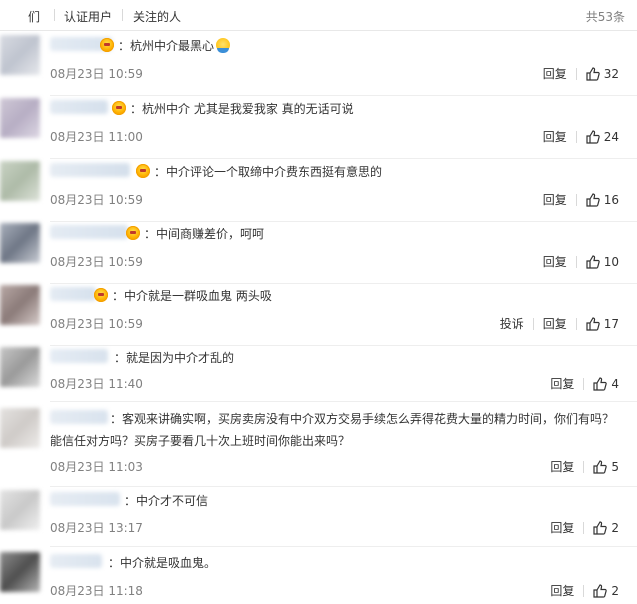 This screenshot has height=604, width=637. I want to click on tab-all-partial: 们, so click(34, 16).